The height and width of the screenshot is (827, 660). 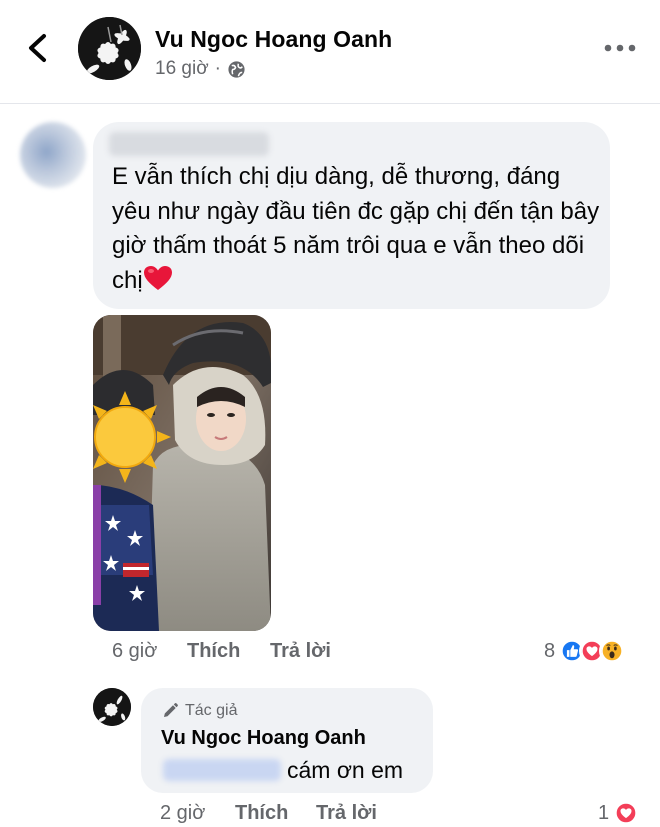 I want to click on reply-author-avatar, so click(x=112, y=707).